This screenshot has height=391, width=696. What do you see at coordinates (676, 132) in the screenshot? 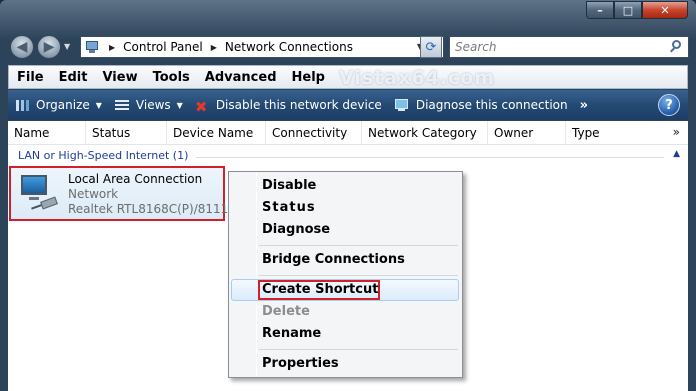
I see `more-columns-icon: »` at bounding box center [676, 132].